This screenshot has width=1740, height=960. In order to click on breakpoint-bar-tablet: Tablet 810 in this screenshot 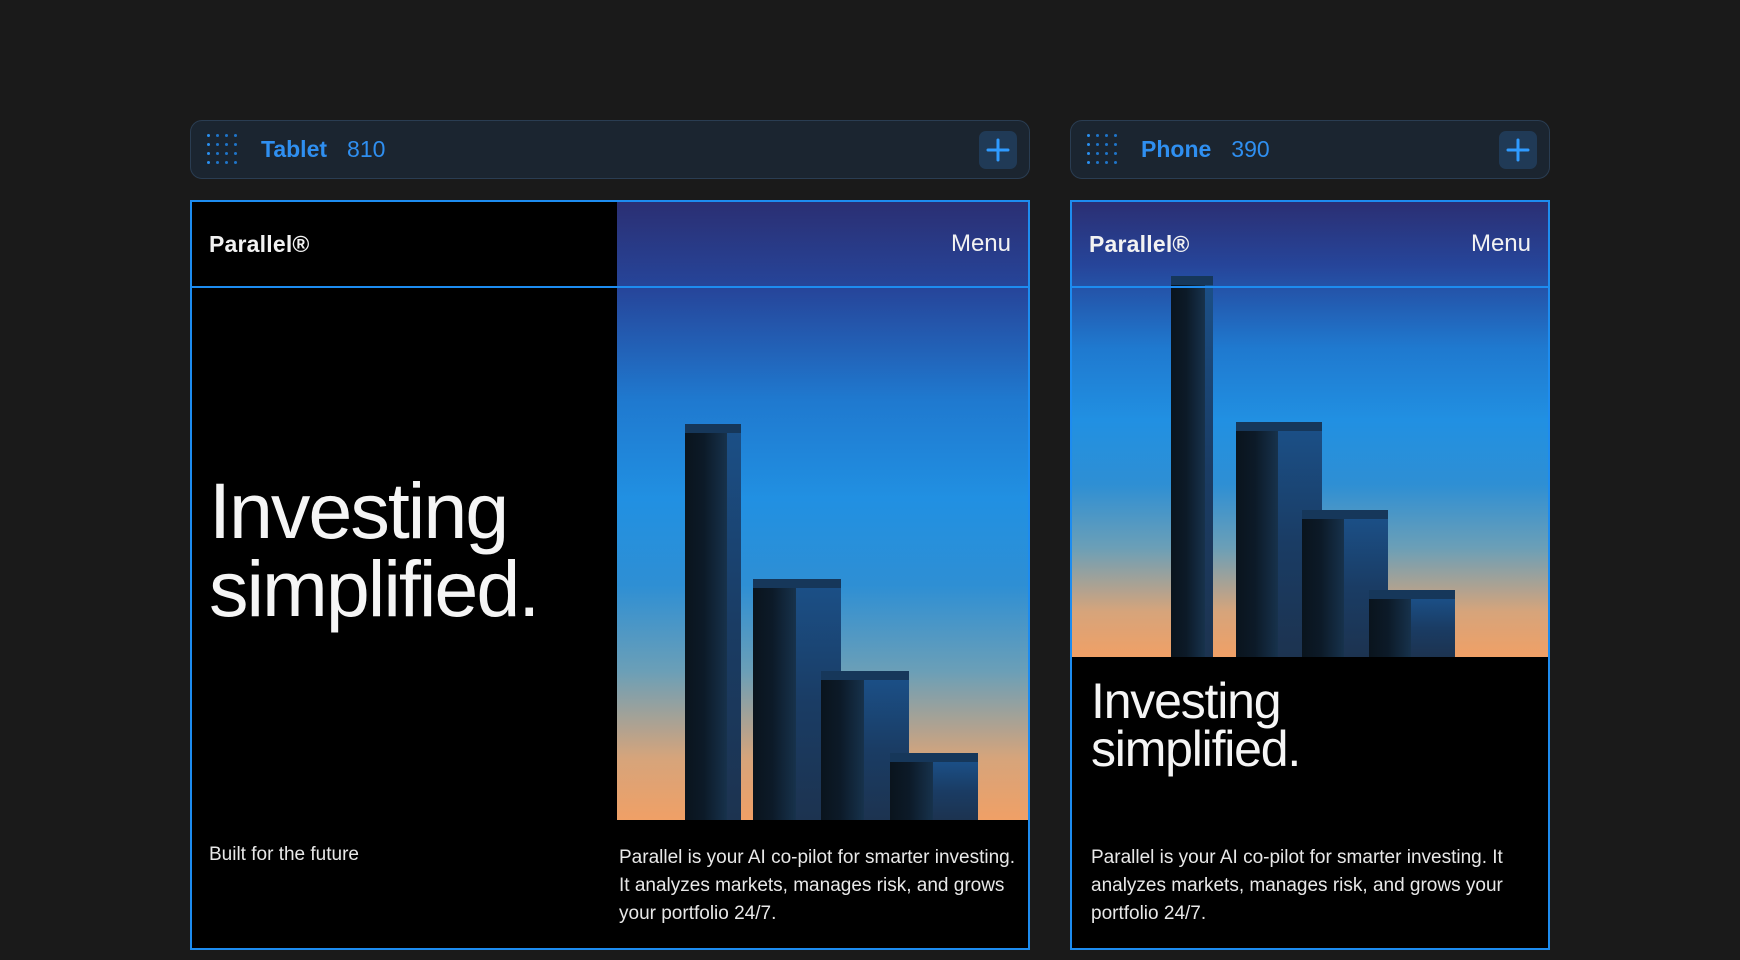, I will do `click(610, 149)`.